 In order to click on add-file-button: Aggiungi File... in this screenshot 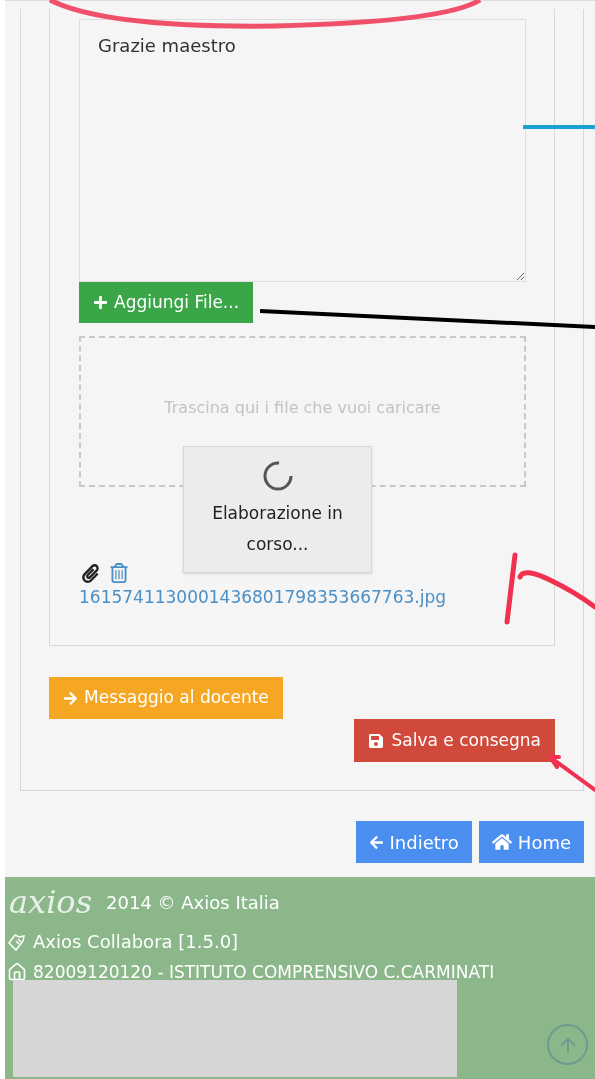, I will do `click(166, 302)`.